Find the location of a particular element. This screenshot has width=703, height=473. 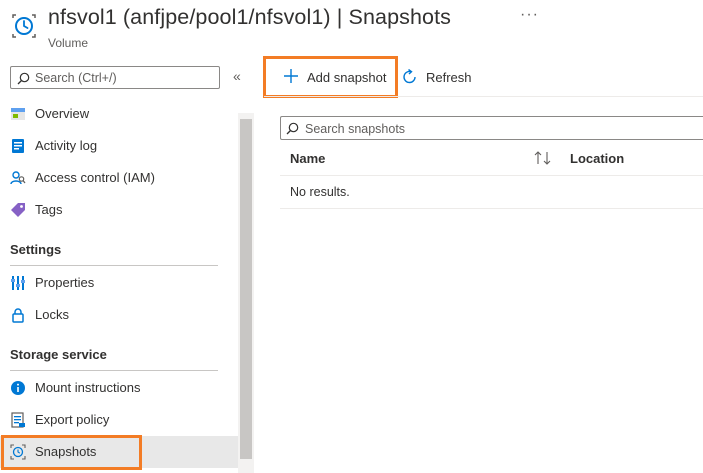

refresh-button: Refresh is located at coordinates (437, 78).